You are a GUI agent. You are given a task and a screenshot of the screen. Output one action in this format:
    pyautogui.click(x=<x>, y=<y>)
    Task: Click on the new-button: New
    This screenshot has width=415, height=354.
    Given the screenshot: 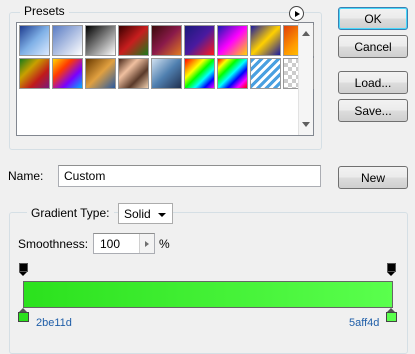 What is the action you would take?
    pyautogui.click(x=373, y=177)
    